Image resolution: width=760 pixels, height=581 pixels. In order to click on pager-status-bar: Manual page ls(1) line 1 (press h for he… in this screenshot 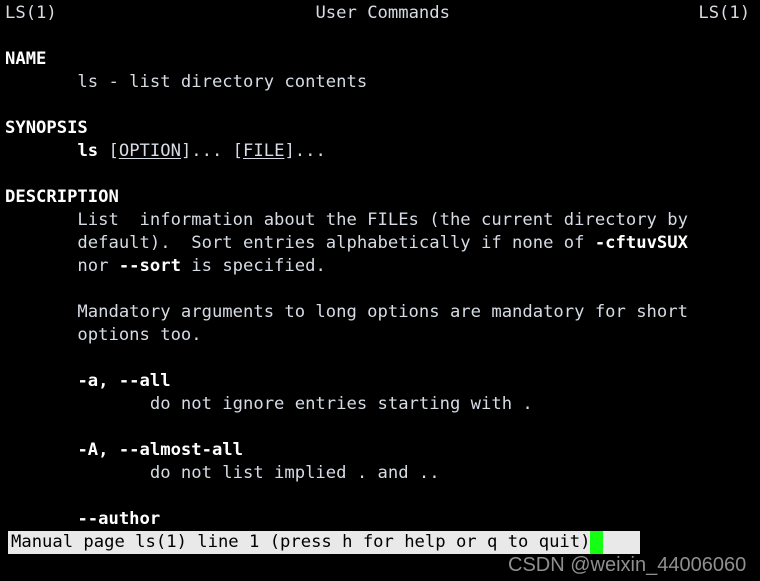, I will do `click(324, 542)`.